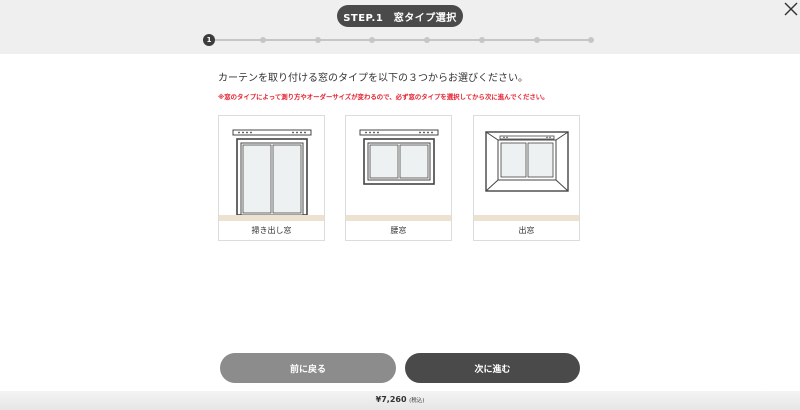 Image resolution: width=800 pixels, height=410 pixels. I want to click on window-type-card-tall: 掃き出し窓, so click(271, 178).